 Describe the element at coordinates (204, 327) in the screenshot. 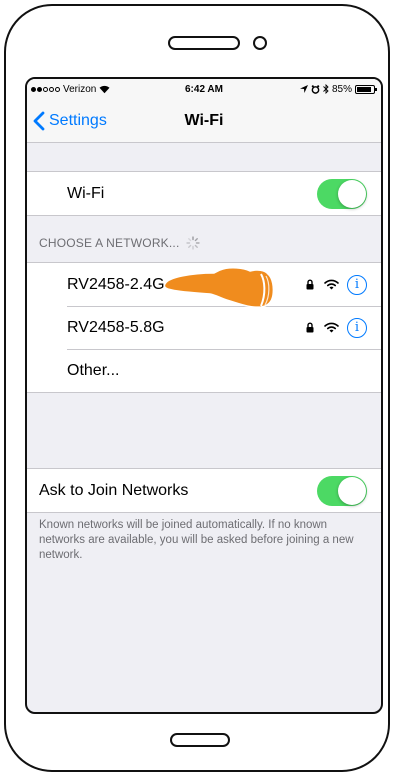

I see `network-row-5-8g: RV2458-5.8G i` at that location.